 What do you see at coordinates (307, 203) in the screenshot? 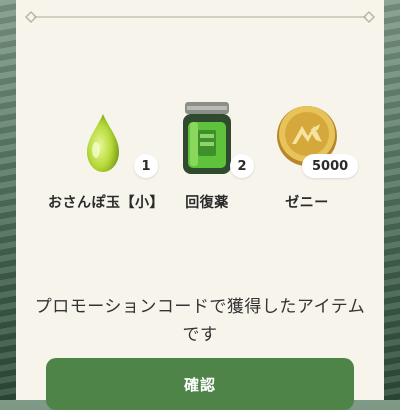
I see `item-name: ゼニー` at bounding box center [307, 203].